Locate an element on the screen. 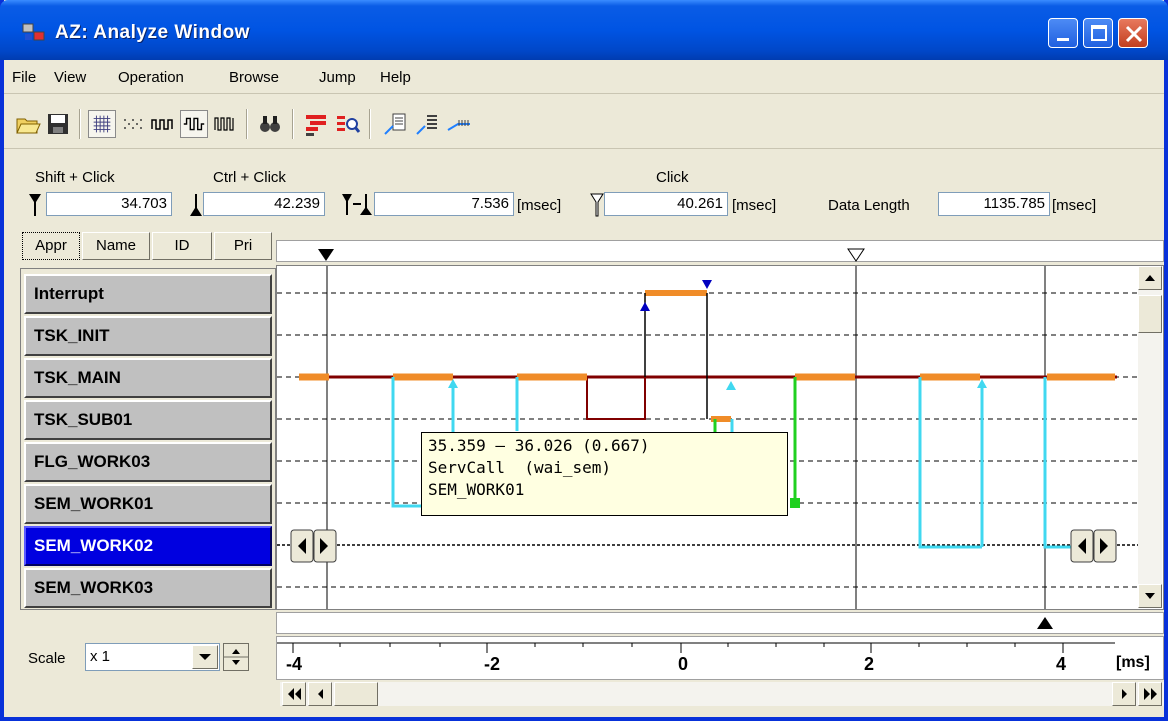 Image resolution: width=1168 pixels, height=721 pixels. menu-operation: Operation is located at coordinates (151, 77).